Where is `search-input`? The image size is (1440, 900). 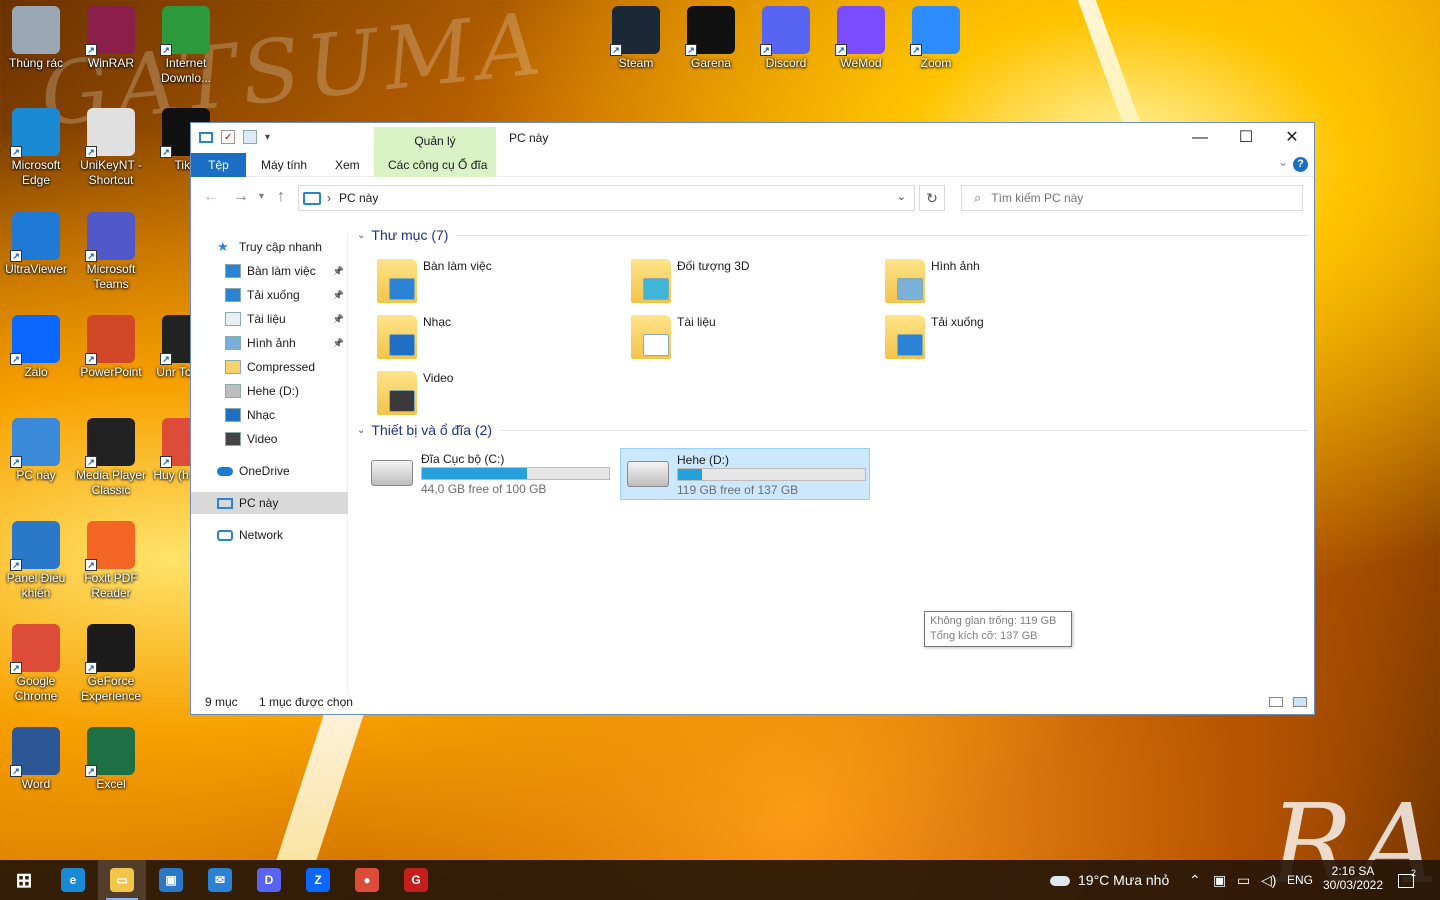
search-input is located at coordinates (1136, 198).